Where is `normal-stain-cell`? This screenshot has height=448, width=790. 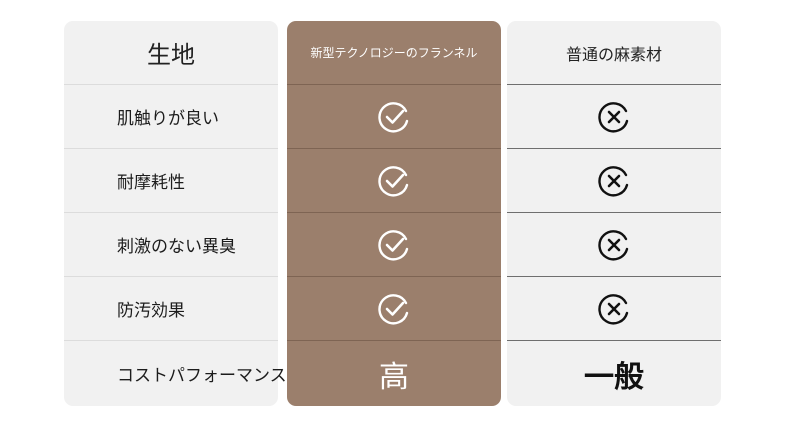
normal-stain-cell is located at coordinates (614, 308).